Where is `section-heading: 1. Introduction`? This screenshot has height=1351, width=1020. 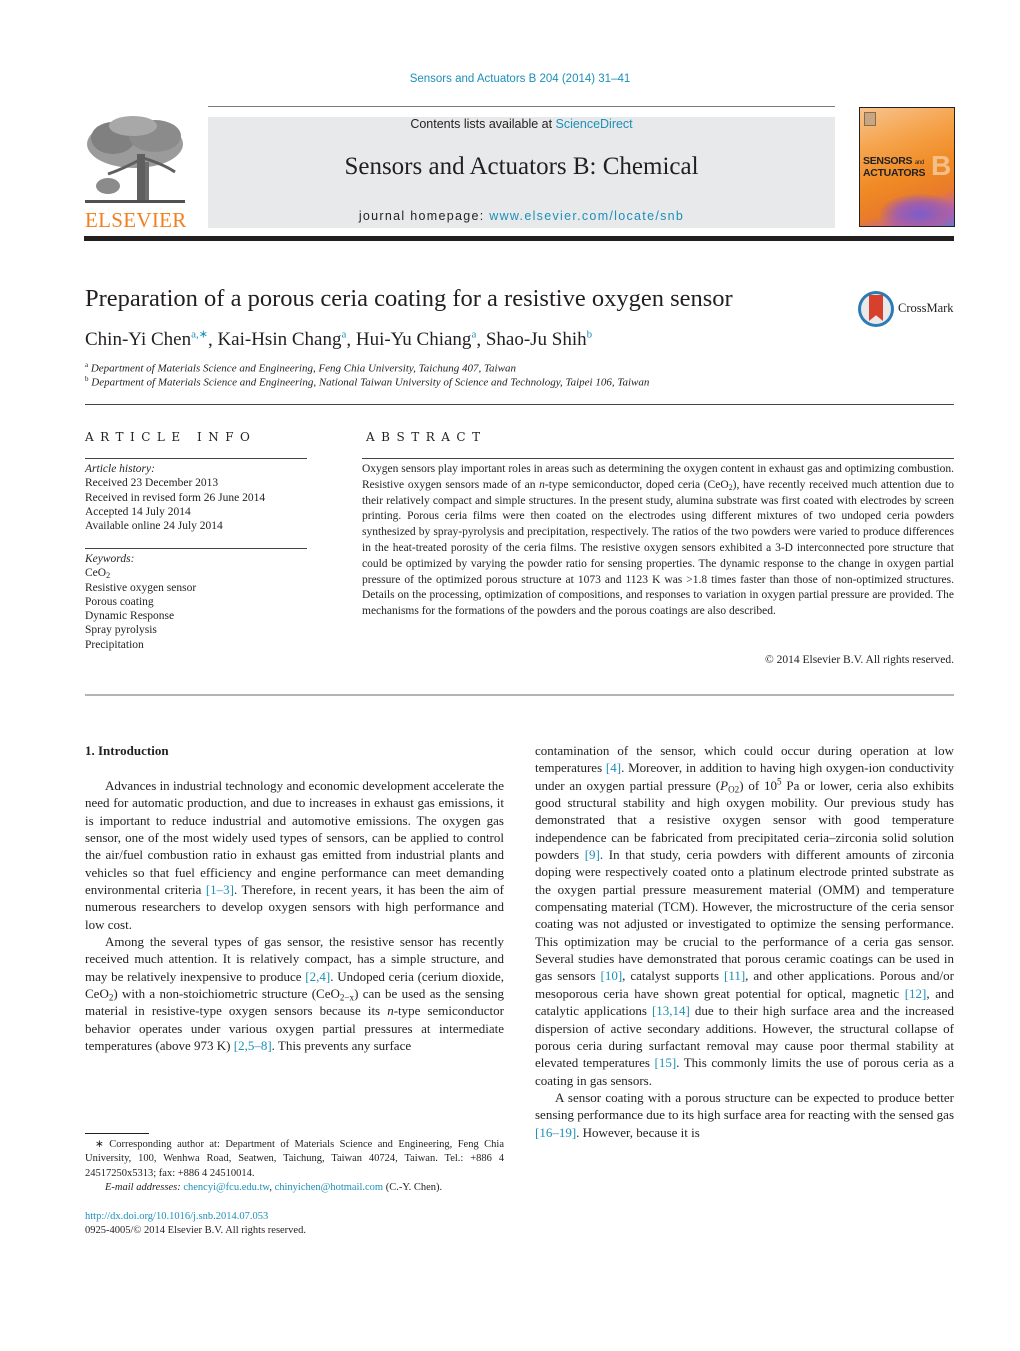
section-heading: 1. Introduction is located at coordinates (127, 750).